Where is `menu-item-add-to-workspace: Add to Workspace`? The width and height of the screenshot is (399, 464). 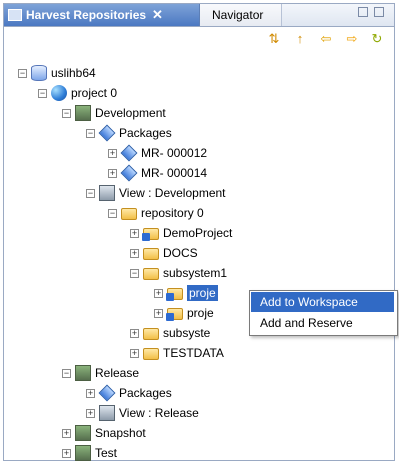
menu-item-add-to-workspace: Add to Workspace is located at coordinates (322, 302).